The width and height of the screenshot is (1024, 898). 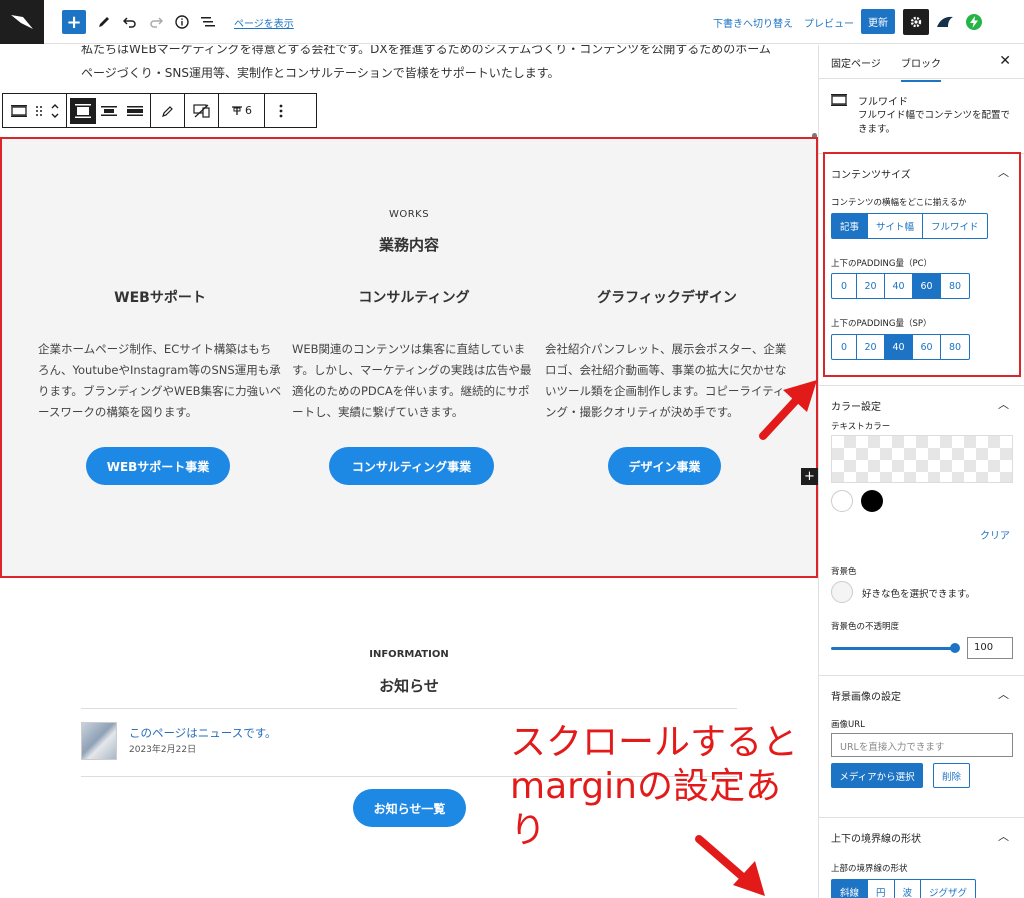 I want to click on bg-color-label: 背景色, so click(x=844, y=572).